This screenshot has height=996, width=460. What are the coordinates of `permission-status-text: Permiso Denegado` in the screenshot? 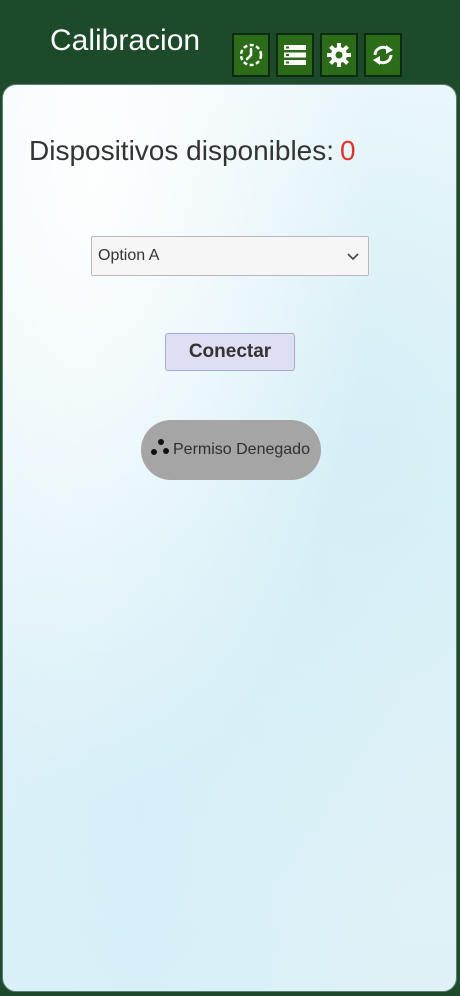 It's located at (241, 449).